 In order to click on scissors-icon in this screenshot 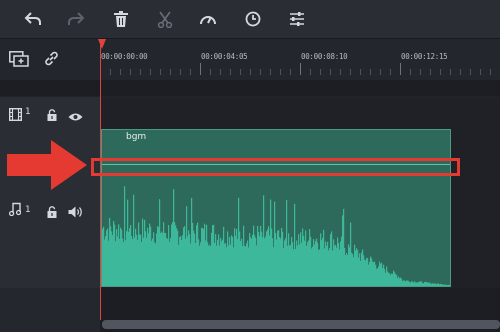, I will do `click(165, 19)`.